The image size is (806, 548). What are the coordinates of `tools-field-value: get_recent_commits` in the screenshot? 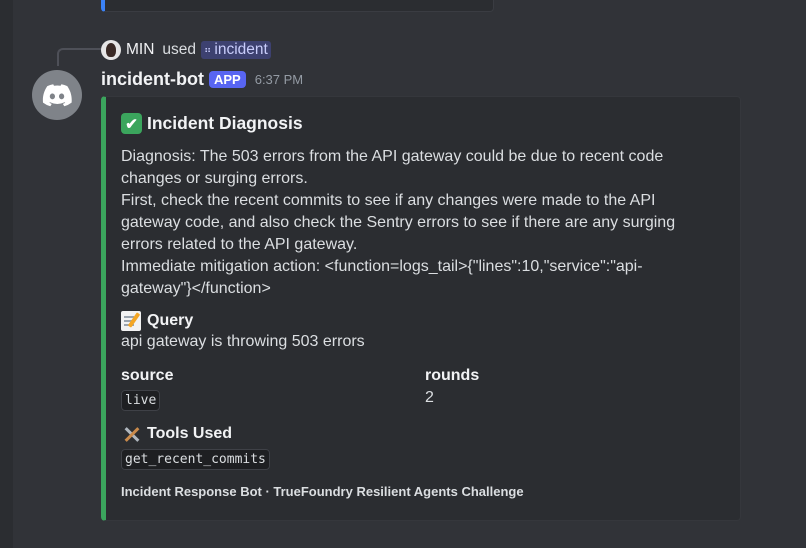 It's located at (195, 459).